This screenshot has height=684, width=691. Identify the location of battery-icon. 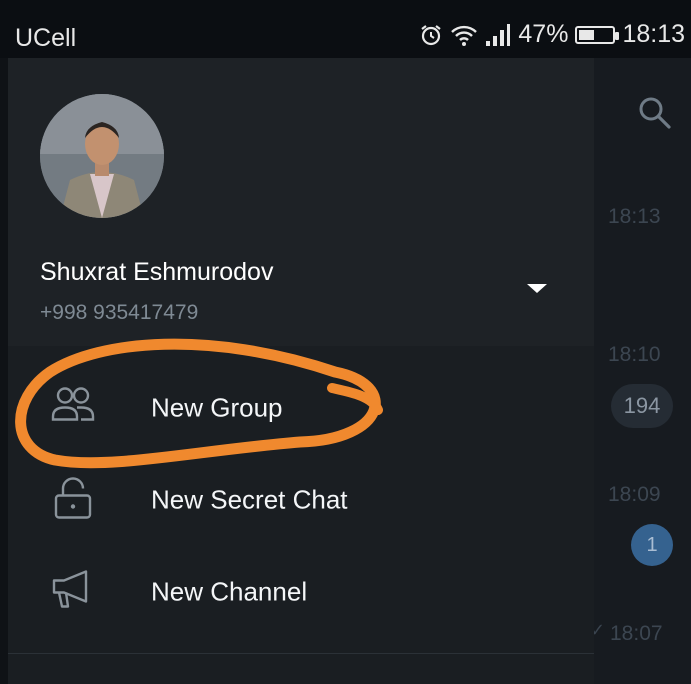
(597, 34).